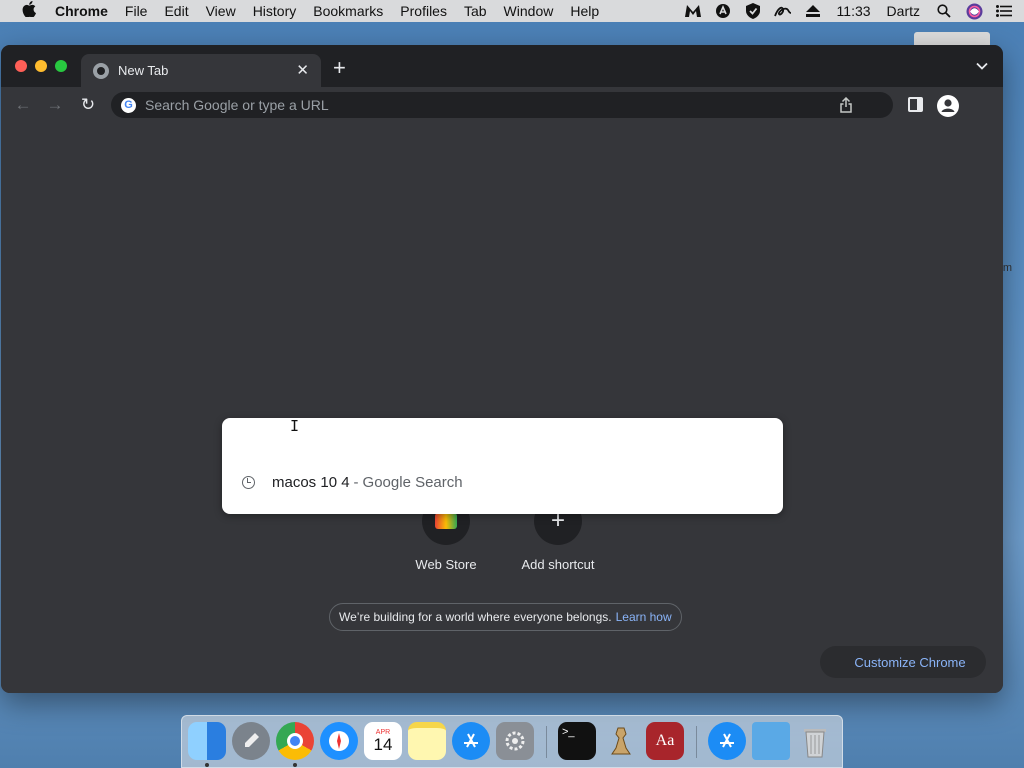 The image size is (1024, 768). I want to click on tab-close-icon: ✕, so click(302, 70).